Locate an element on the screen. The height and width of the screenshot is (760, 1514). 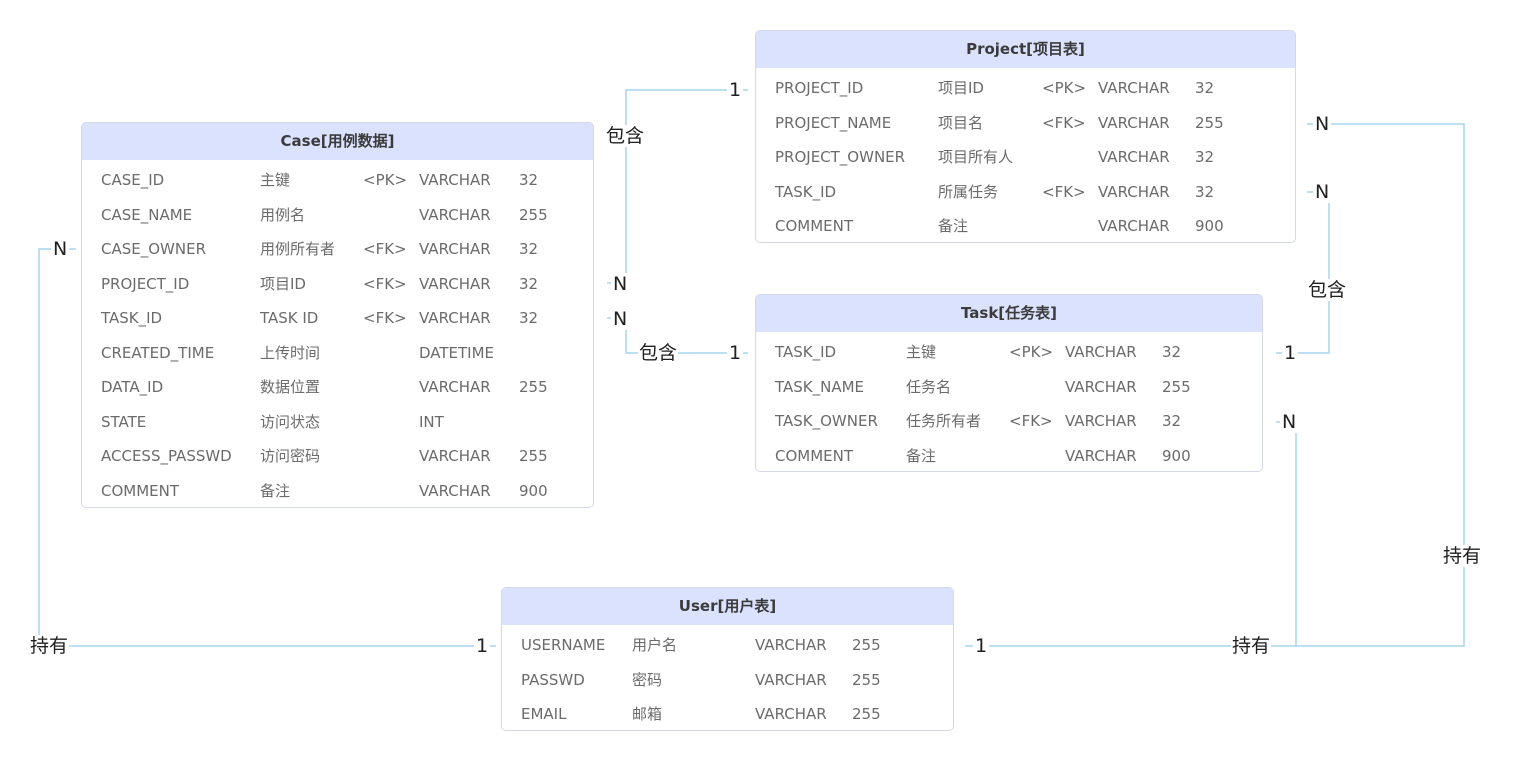
field-comment: TASK ID is located at coordinates (289, 318).